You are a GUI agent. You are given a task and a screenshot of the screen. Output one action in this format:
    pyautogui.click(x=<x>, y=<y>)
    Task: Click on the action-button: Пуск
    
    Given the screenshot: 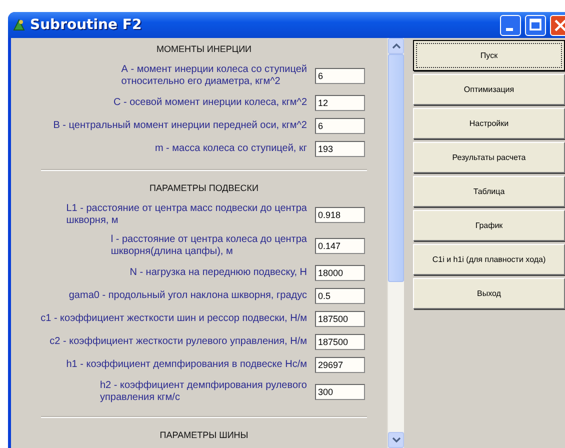 What is the action you would take?
    pyautogui.click(x=489, y=55)
    